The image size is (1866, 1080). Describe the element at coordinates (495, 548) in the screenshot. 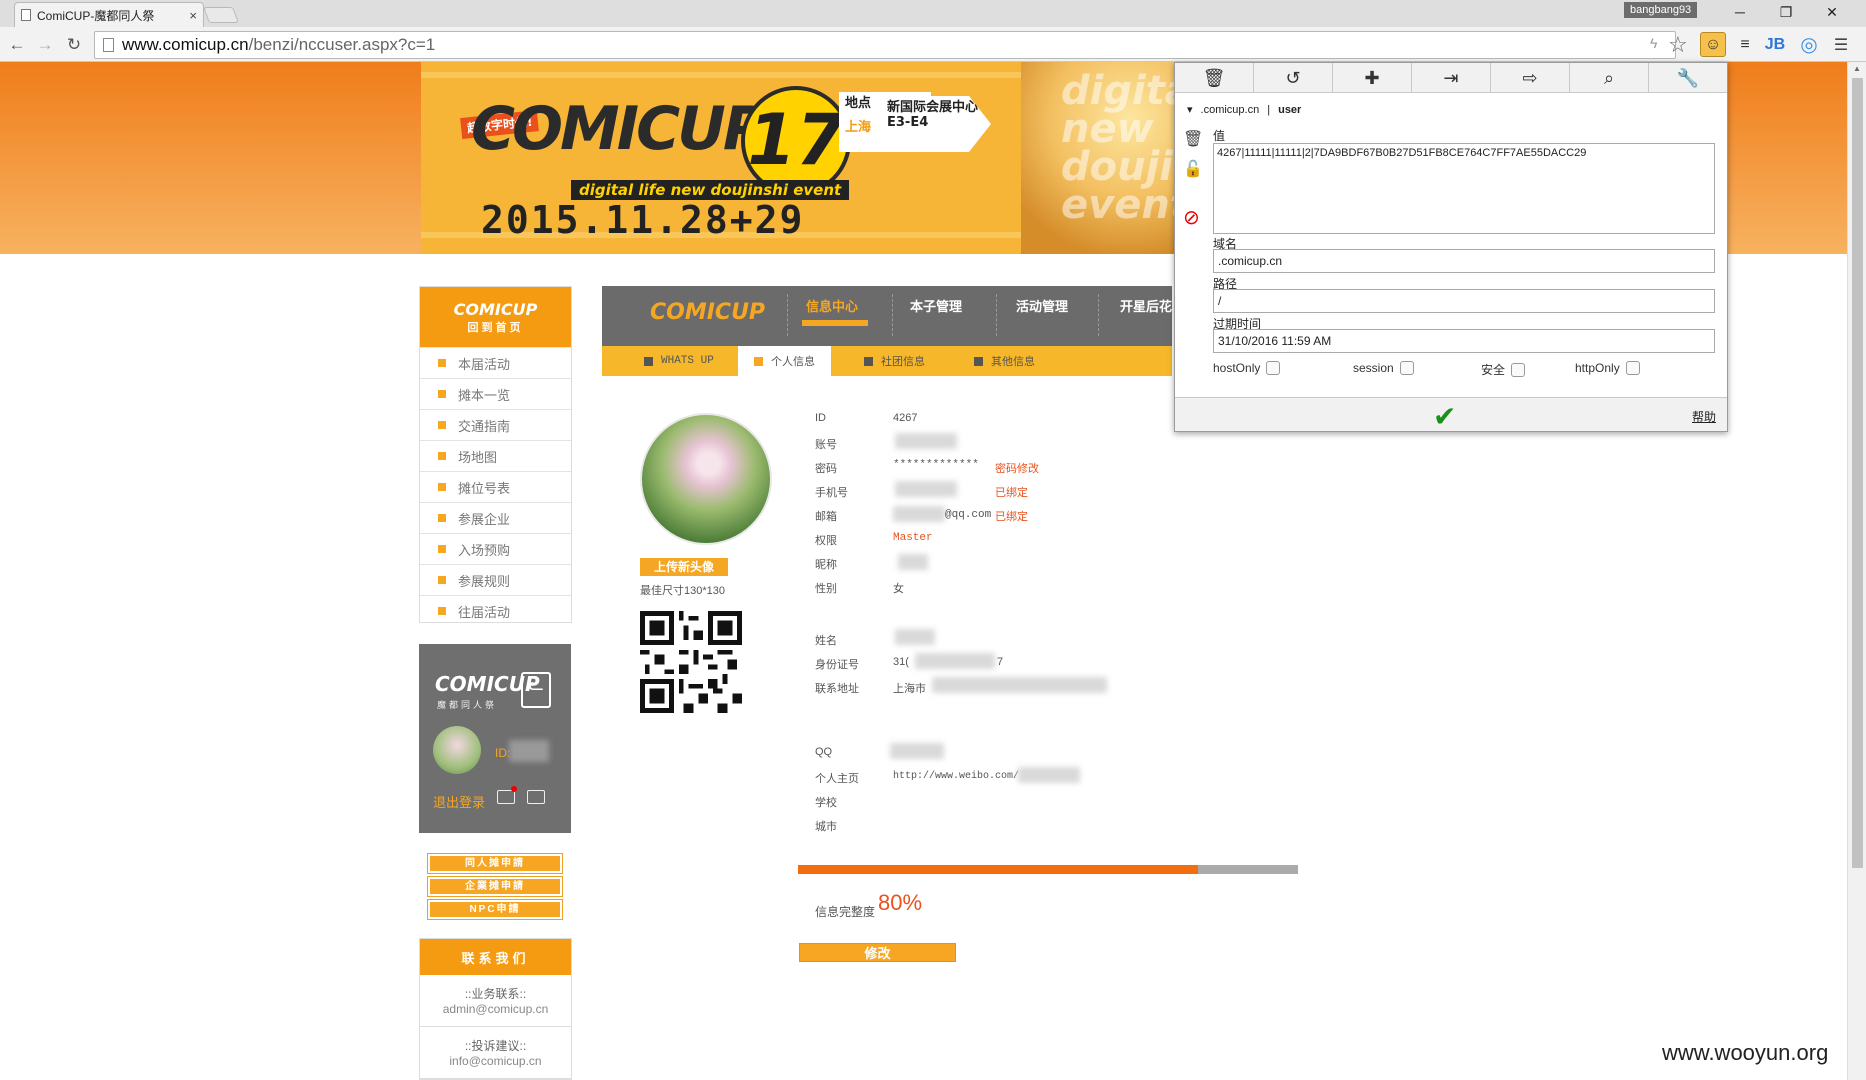

I see `left-nav-item: 入场预购` at that location.